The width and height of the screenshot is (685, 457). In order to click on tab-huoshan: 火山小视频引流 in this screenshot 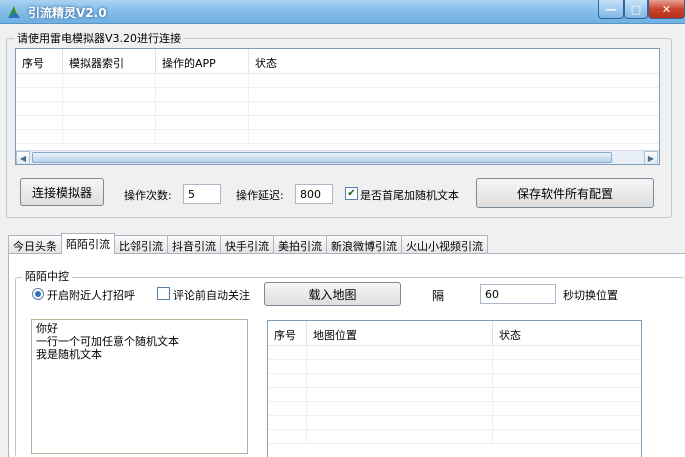, I will do `click(444, 244)`.